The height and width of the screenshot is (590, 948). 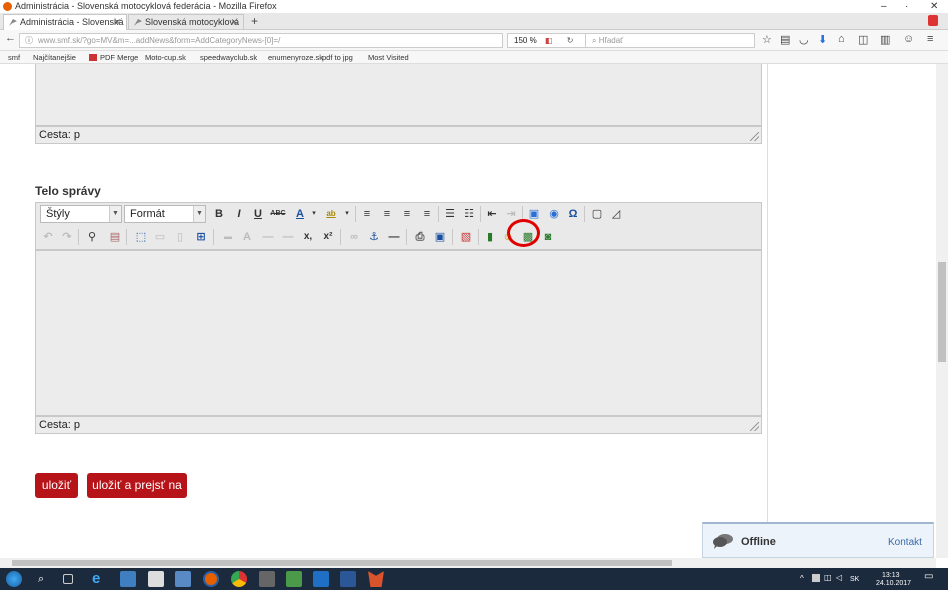 I want to click on eraser-icon: ◿, so click(x=616, y=214).